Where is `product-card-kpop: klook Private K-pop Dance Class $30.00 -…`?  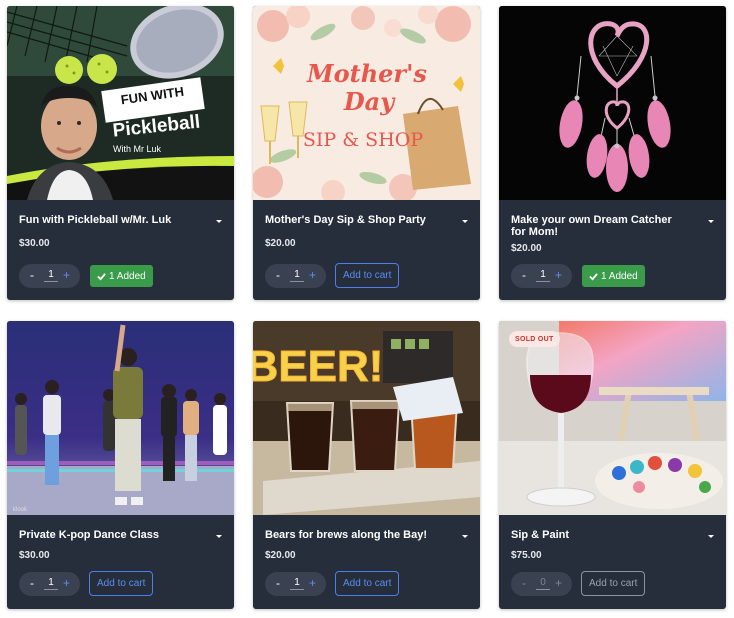
product-card-kpop: klook Private K-pop Dance Class $30.00 -… is located at coordinates (120, 465).